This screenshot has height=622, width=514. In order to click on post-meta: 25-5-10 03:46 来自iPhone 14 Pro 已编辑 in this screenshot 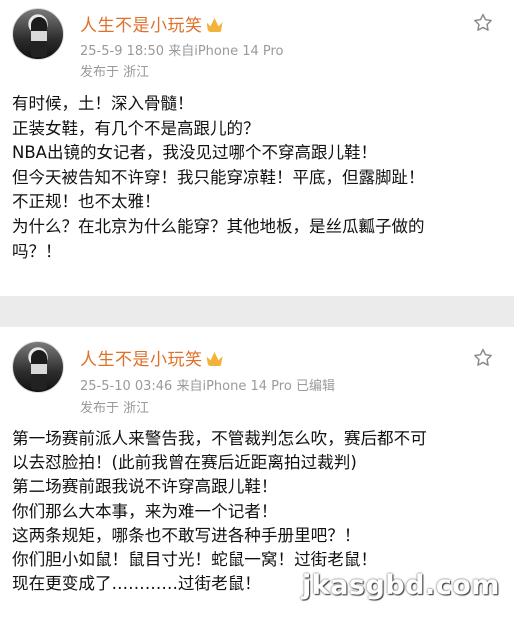, I will do `click(207, 384)`.